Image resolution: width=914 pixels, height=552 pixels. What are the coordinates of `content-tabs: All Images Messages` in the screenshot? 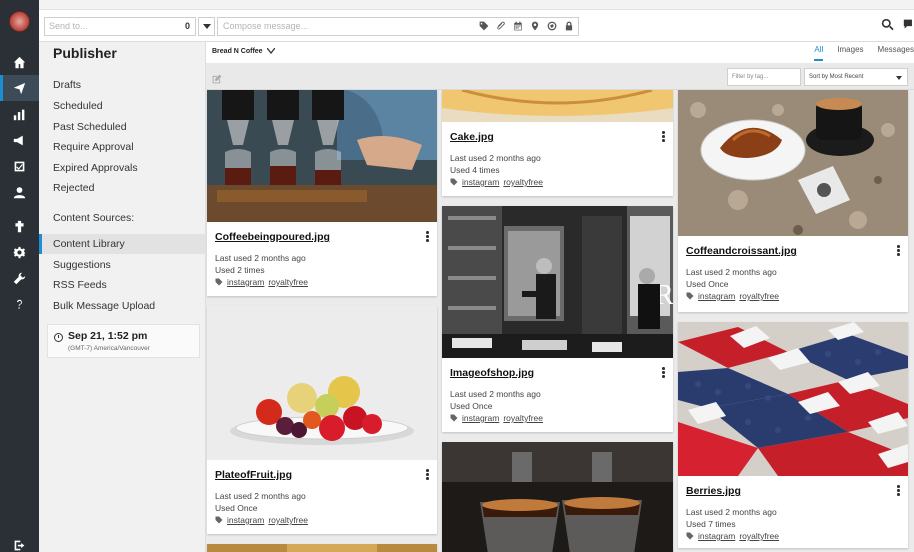 It's located at (864, 53).